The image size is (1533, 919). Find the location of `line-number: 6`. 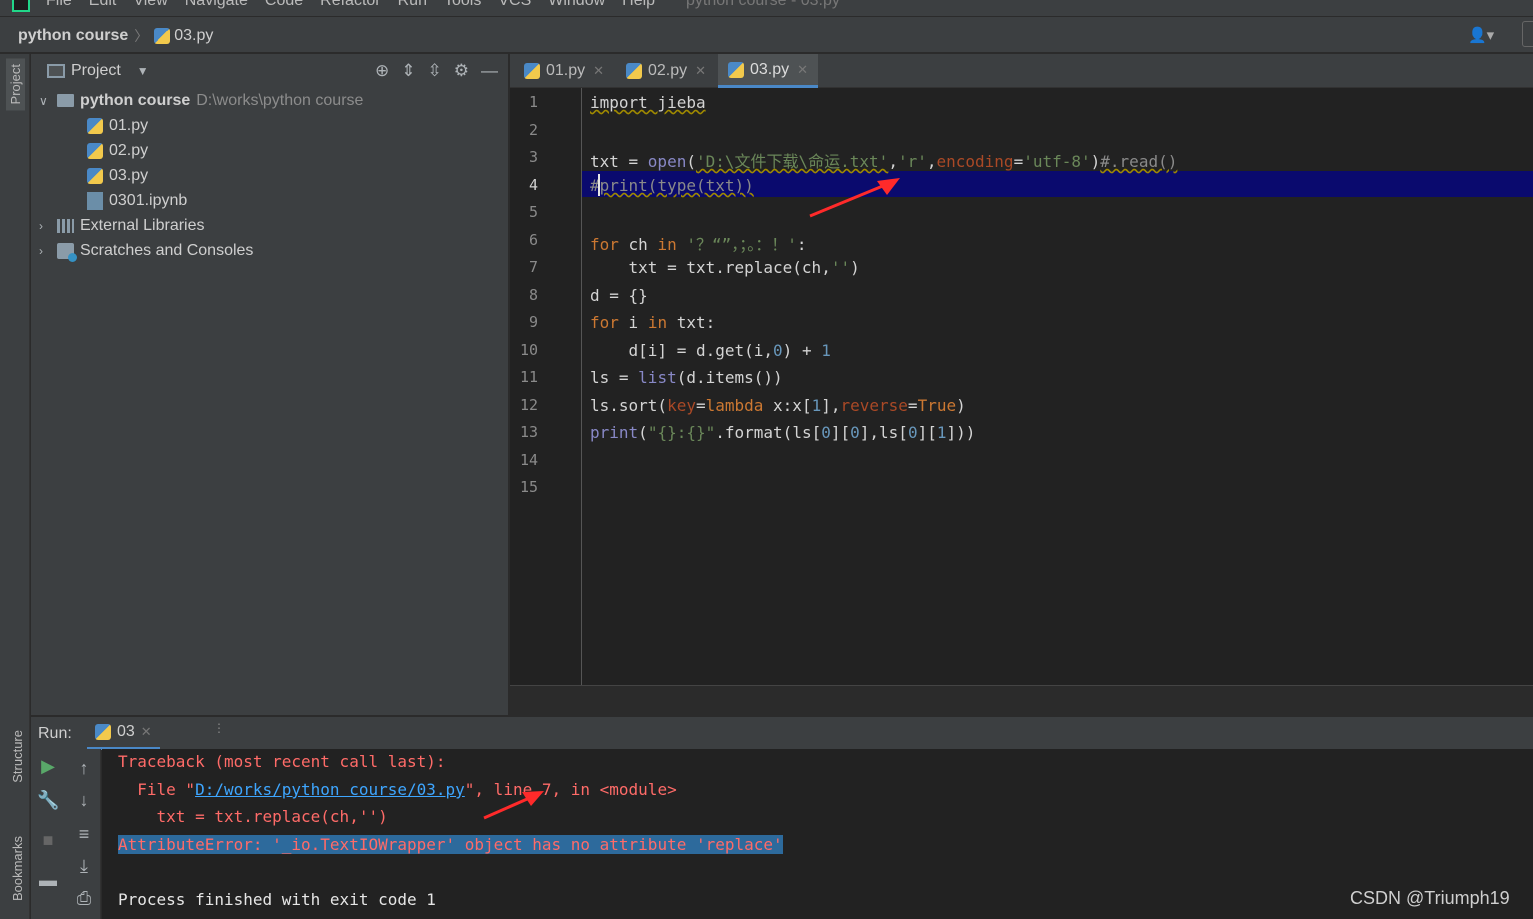

line-number: 6 is located at coordinates (533, 240).